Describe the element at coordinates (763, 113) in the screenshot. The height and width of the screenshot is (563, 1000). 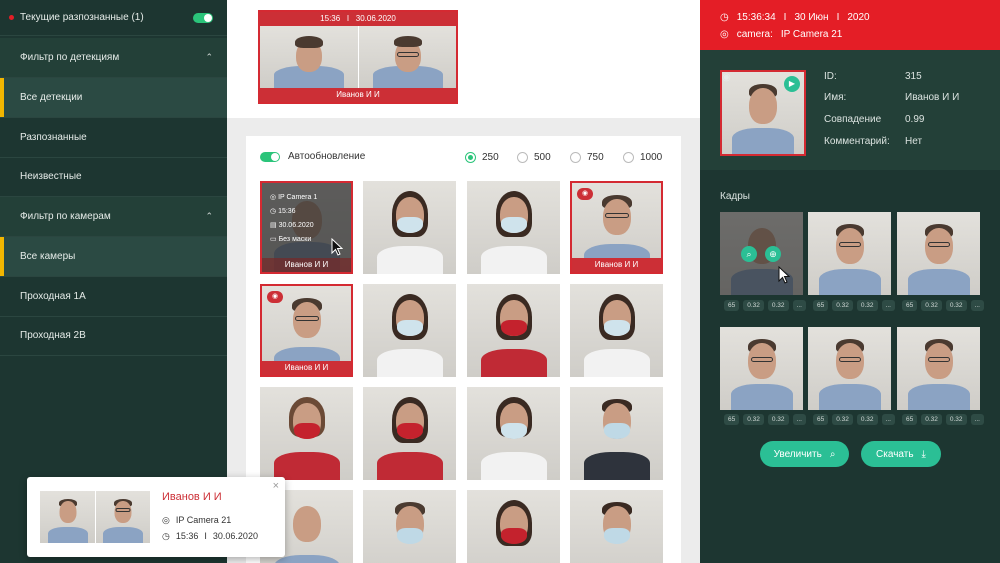
I see `person-photo: ◉ ▶` at that location.